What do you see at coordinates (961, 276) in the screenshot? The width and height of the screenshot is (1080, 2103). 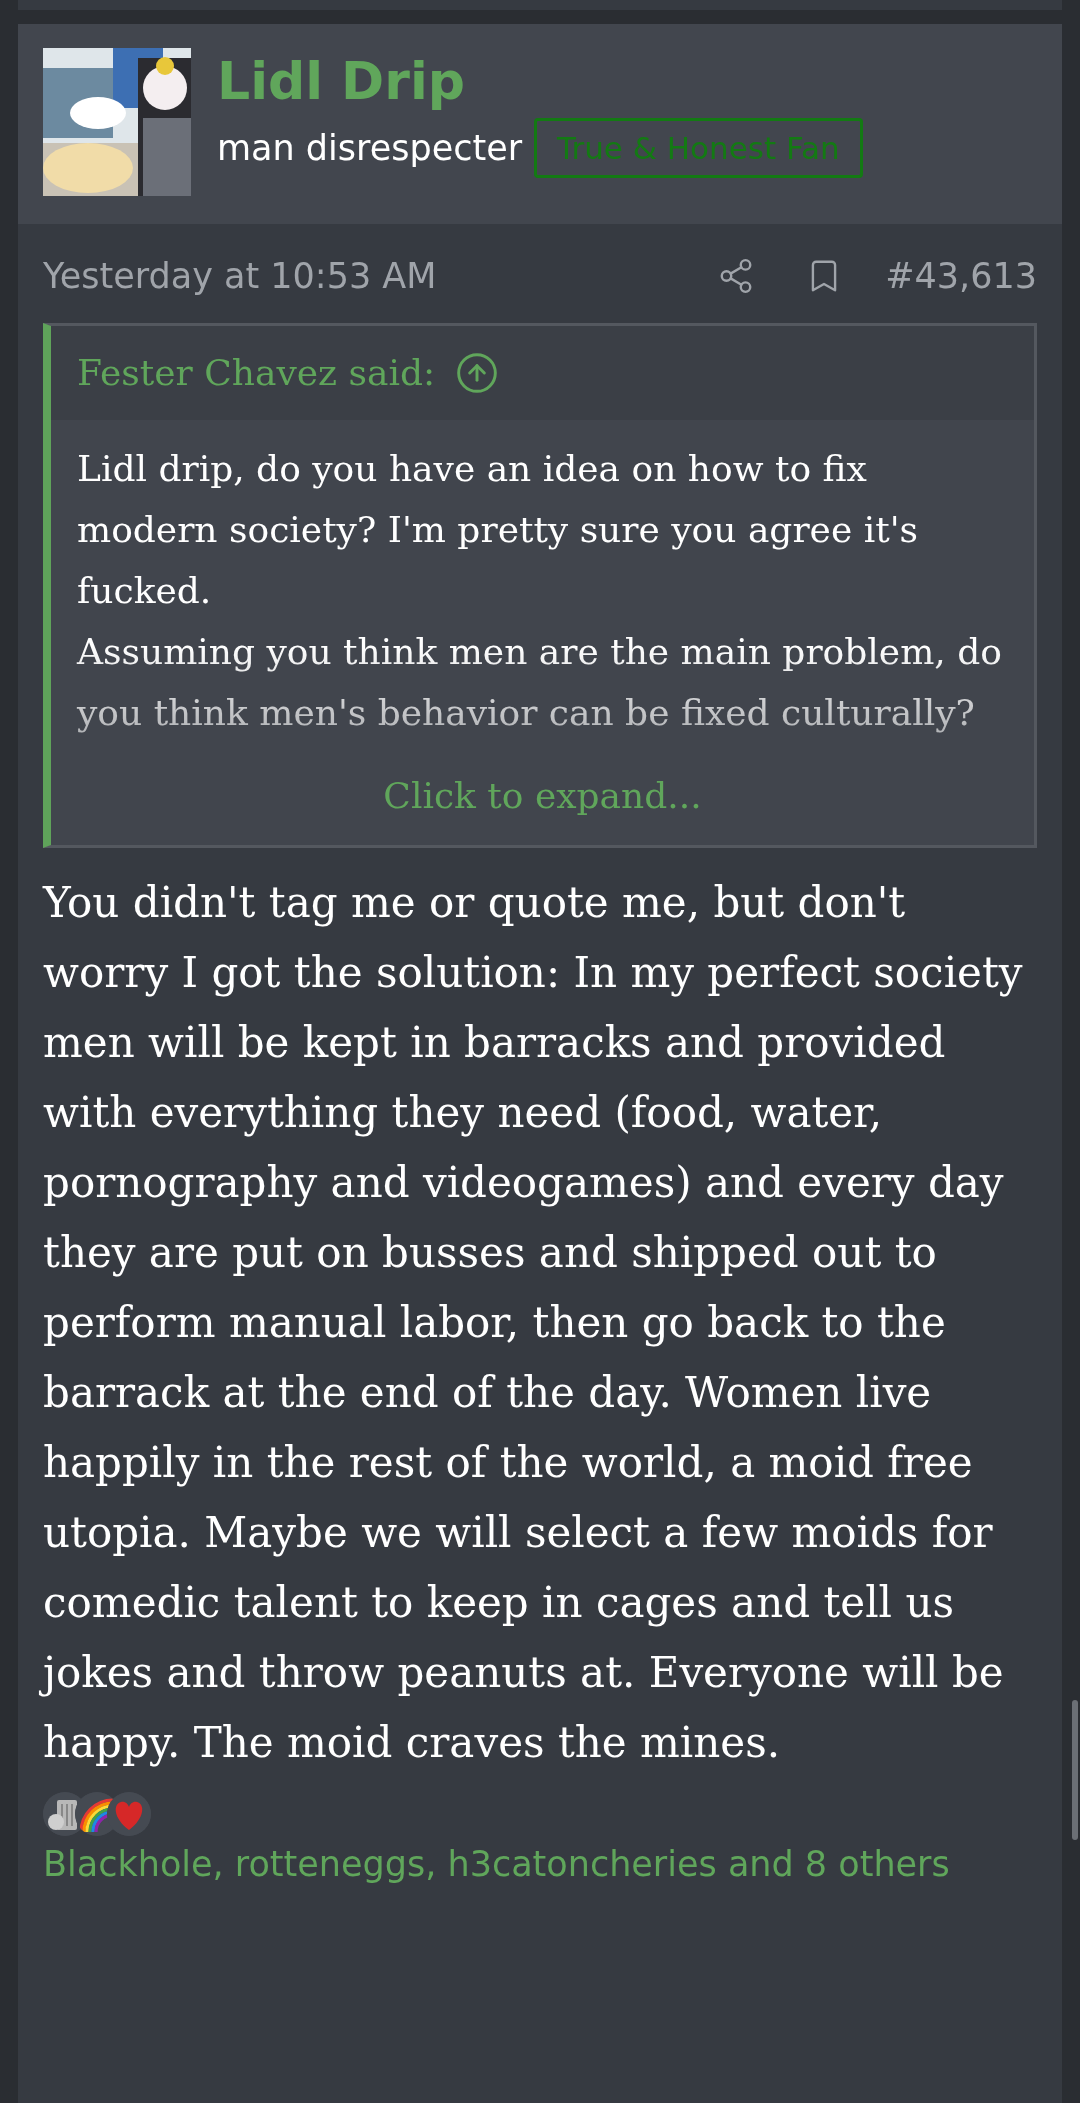 I see `post-number: #43,613` at bounding box center [961, 276].